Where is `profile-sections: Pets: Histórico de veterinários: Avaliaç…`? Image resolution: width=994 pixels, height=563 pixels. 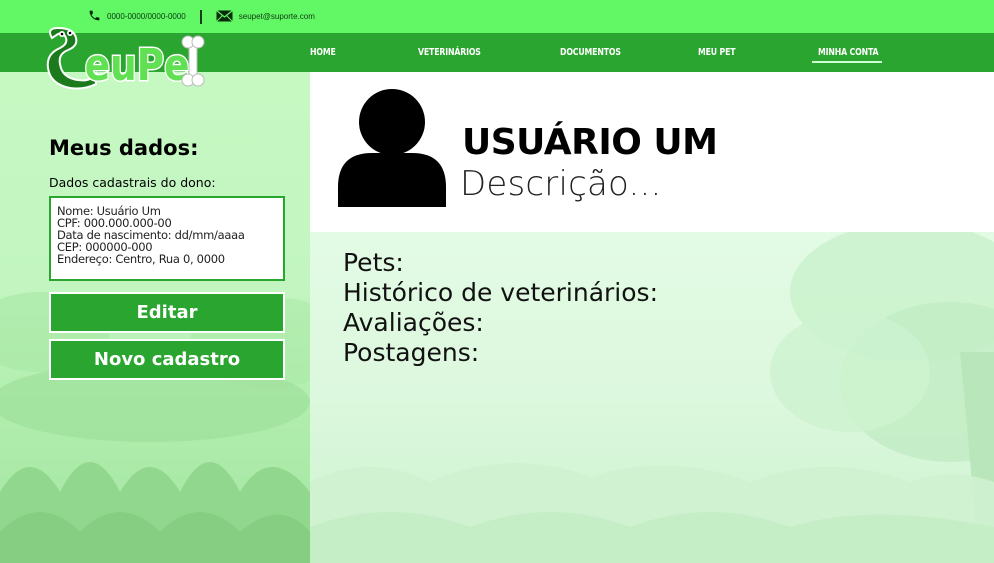 profile-sections: Pets: Histórico de veterinários: Avaliaç… is located at coordinates (500, 308).